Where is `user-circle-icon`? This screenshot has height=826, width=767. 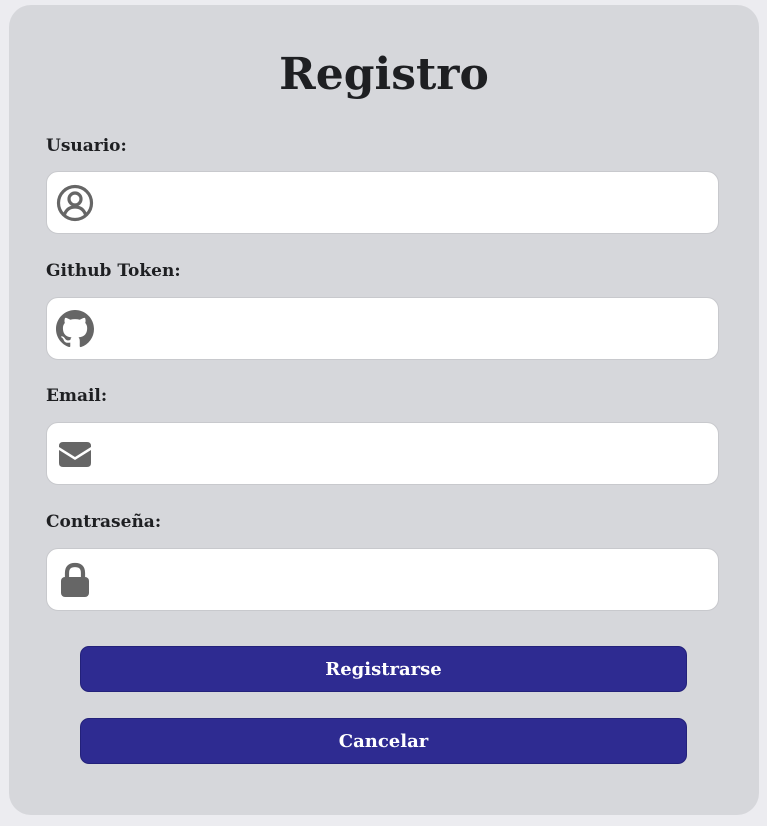 user-circle-icon is located at coordinates (75, 203).